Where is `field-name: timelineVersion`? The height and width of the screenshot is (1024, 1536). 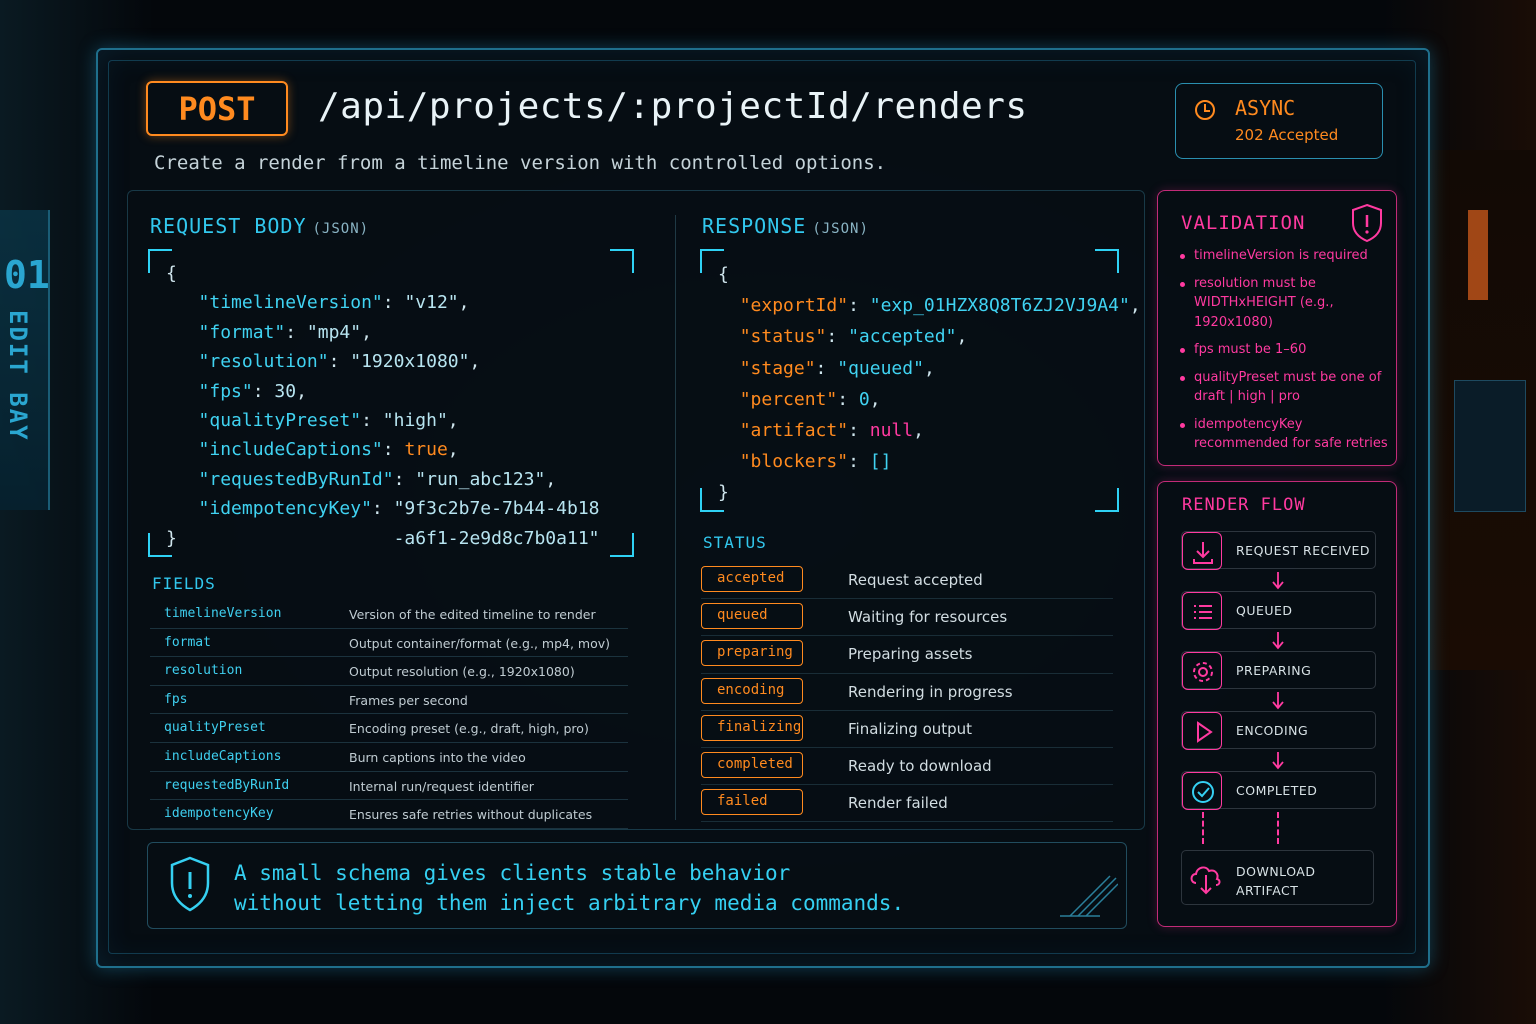
field-name: timelineVersion is located at coordinates (223, 613).